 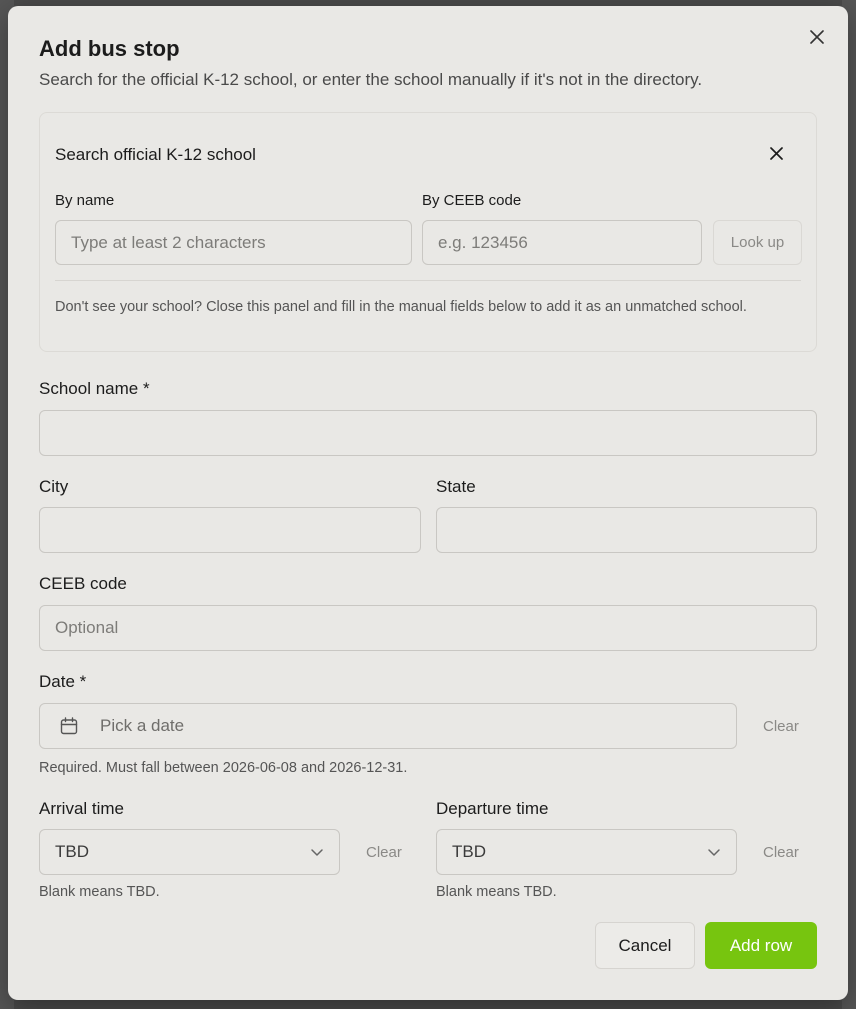 What do you see at coordinates (85, 200) in the screenshot?
I see `by-name-label: By name` at bounding box center [85, 200].